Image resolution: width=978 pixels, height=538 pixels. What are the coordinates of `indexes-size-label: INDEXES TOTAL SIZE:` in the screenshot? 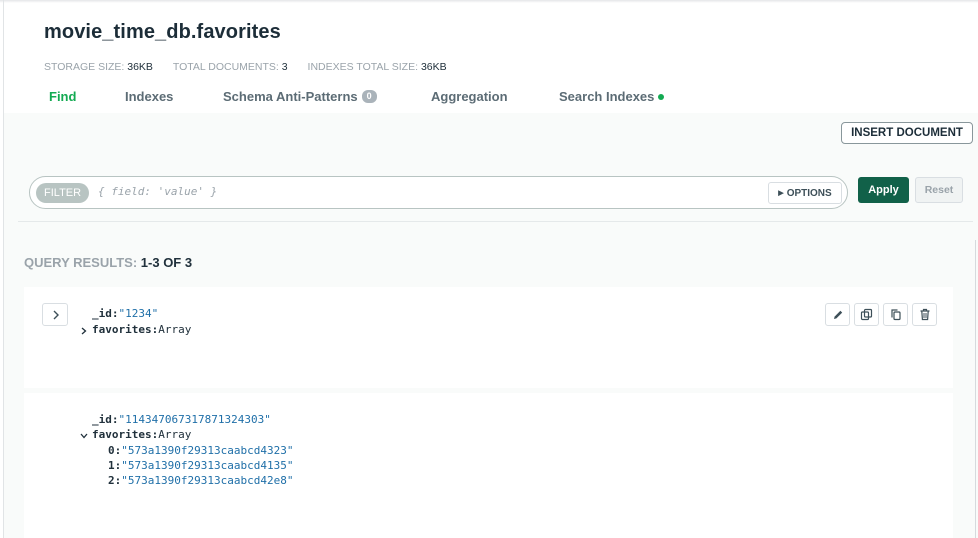 It's located at (363, 67).